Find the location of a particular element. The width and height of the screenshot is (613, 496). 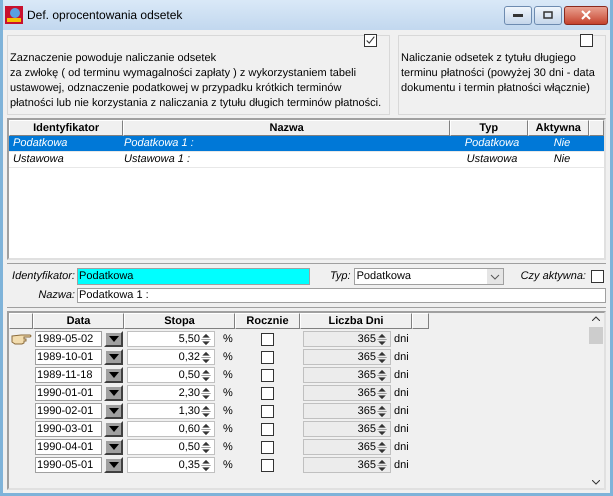

header-filler is located at coordinates (420, 321).